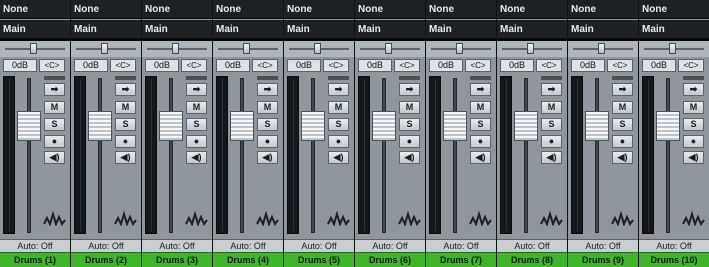 This screenshot has height=267, width=709. What do you see at coordinates (461, 259) in the screenshot?
I see `channel-name-label: Drums (7)` at bounding box center [461, 259].